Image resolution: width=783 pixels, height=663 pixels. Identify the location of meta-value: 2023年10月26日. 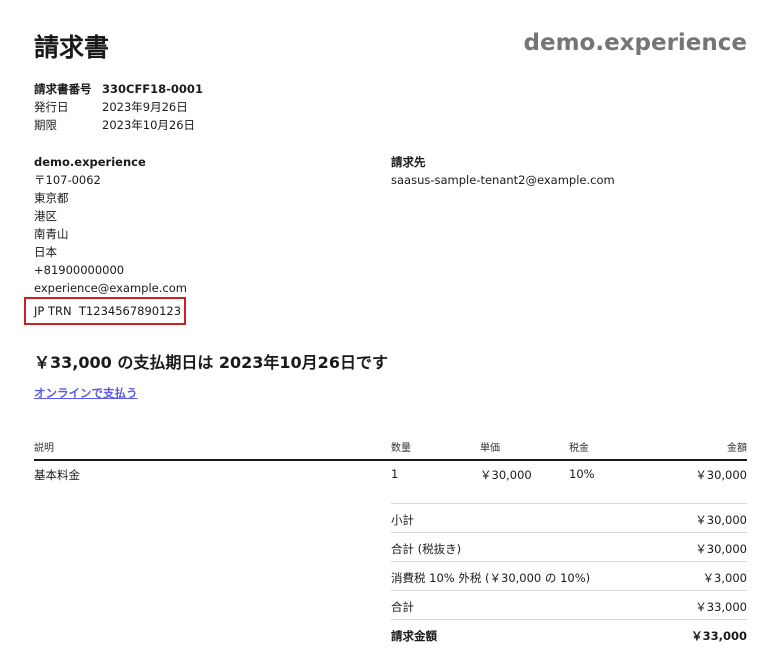
(149, 125).